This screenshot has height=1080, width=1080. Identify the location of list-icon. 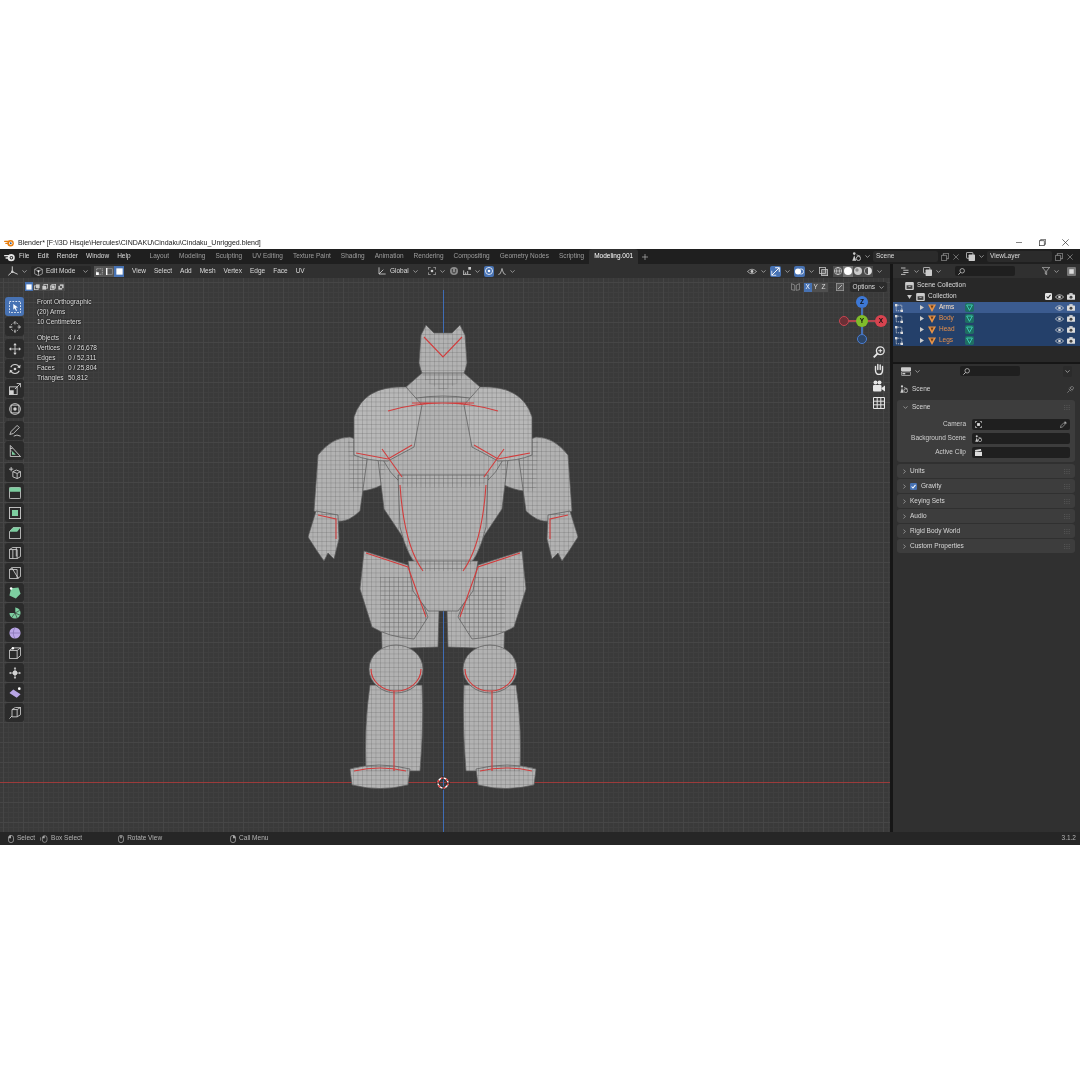
(905, 271).